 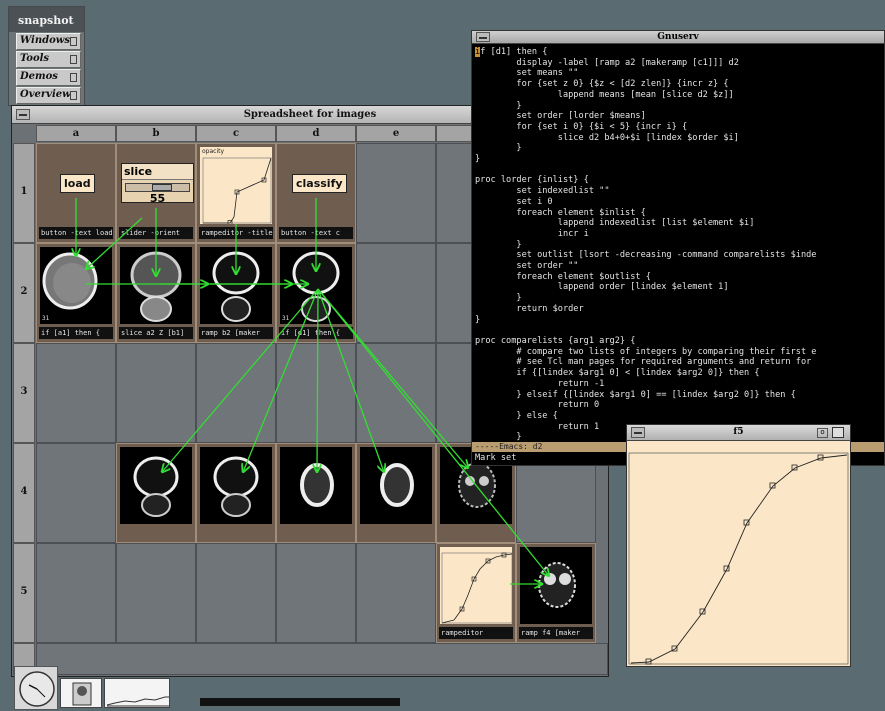 I want to click on menu-item-tools: Tools, so click(x=48, y=59).